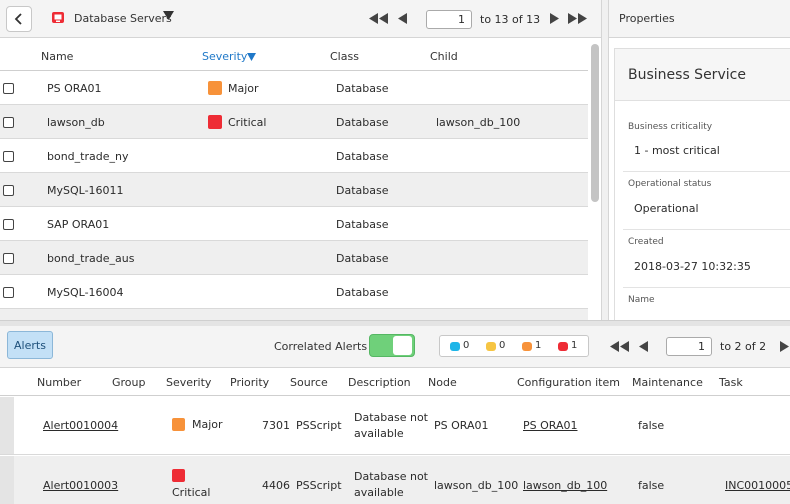  What do you see at coordinates (294, 314) in the screenshot?
I see `grid-row` at bounding box center [294, 314].